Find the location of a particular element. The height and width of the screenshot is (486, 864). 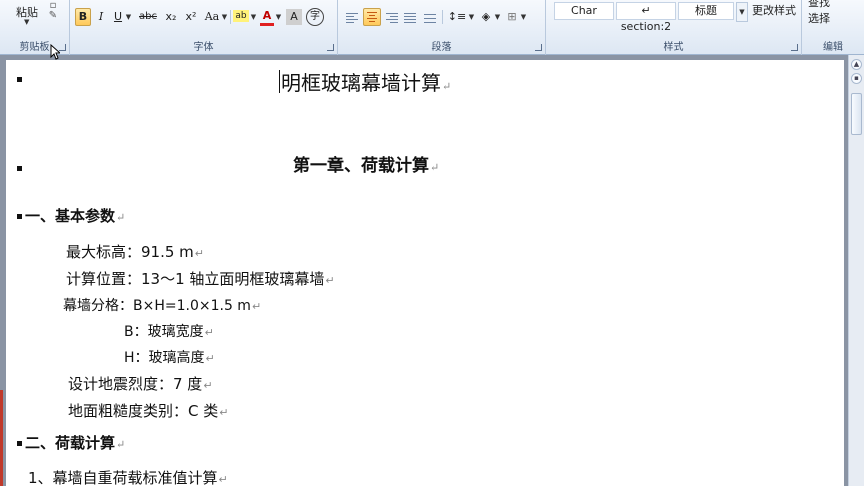

highlight-dropdown-icon: ▼ is located at coordinates (253, 17).